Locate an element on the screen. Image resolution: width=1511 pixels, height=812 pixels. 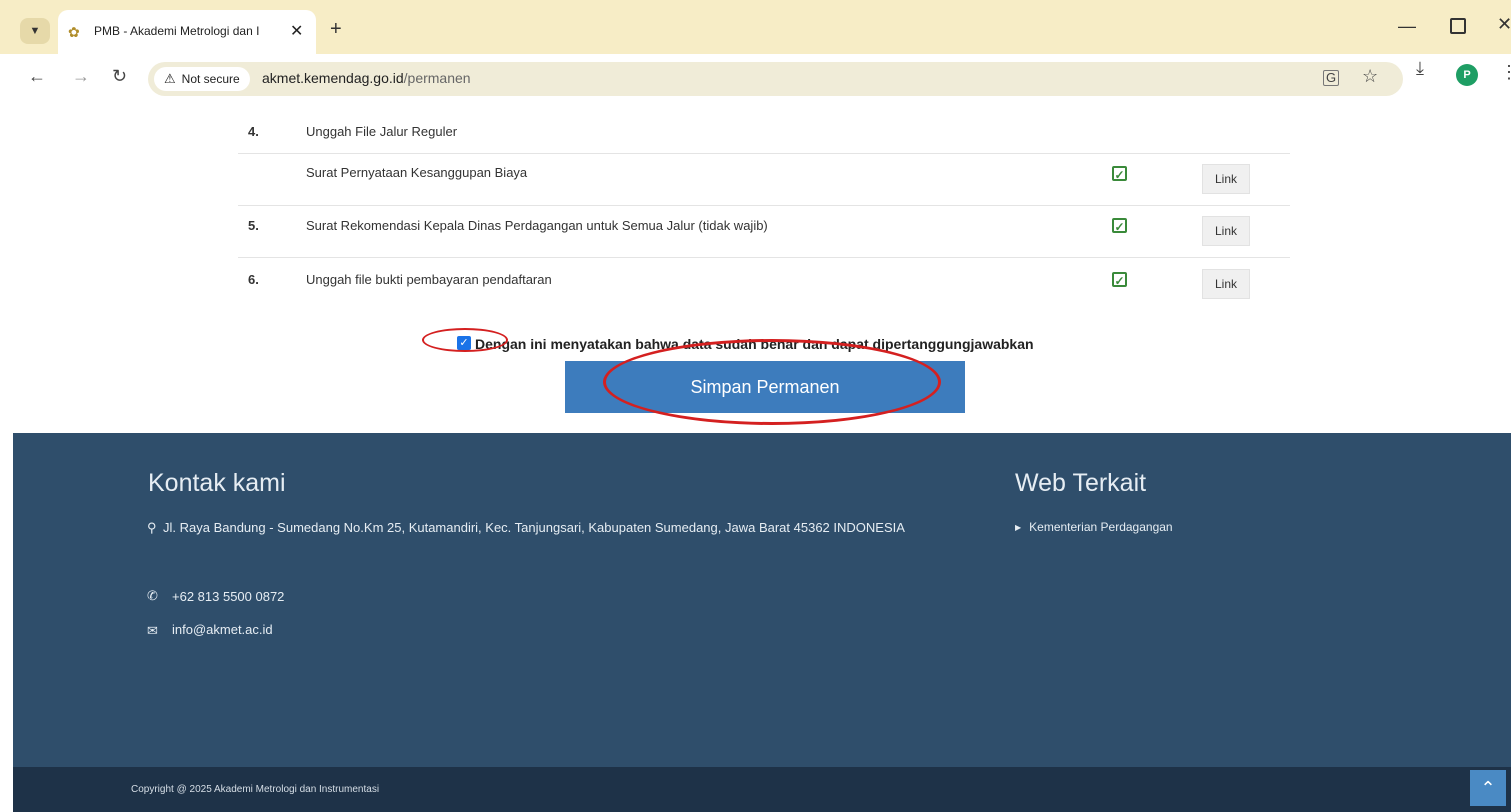
map-marker-icon: ⚲ is located at coordinates (152, 527).